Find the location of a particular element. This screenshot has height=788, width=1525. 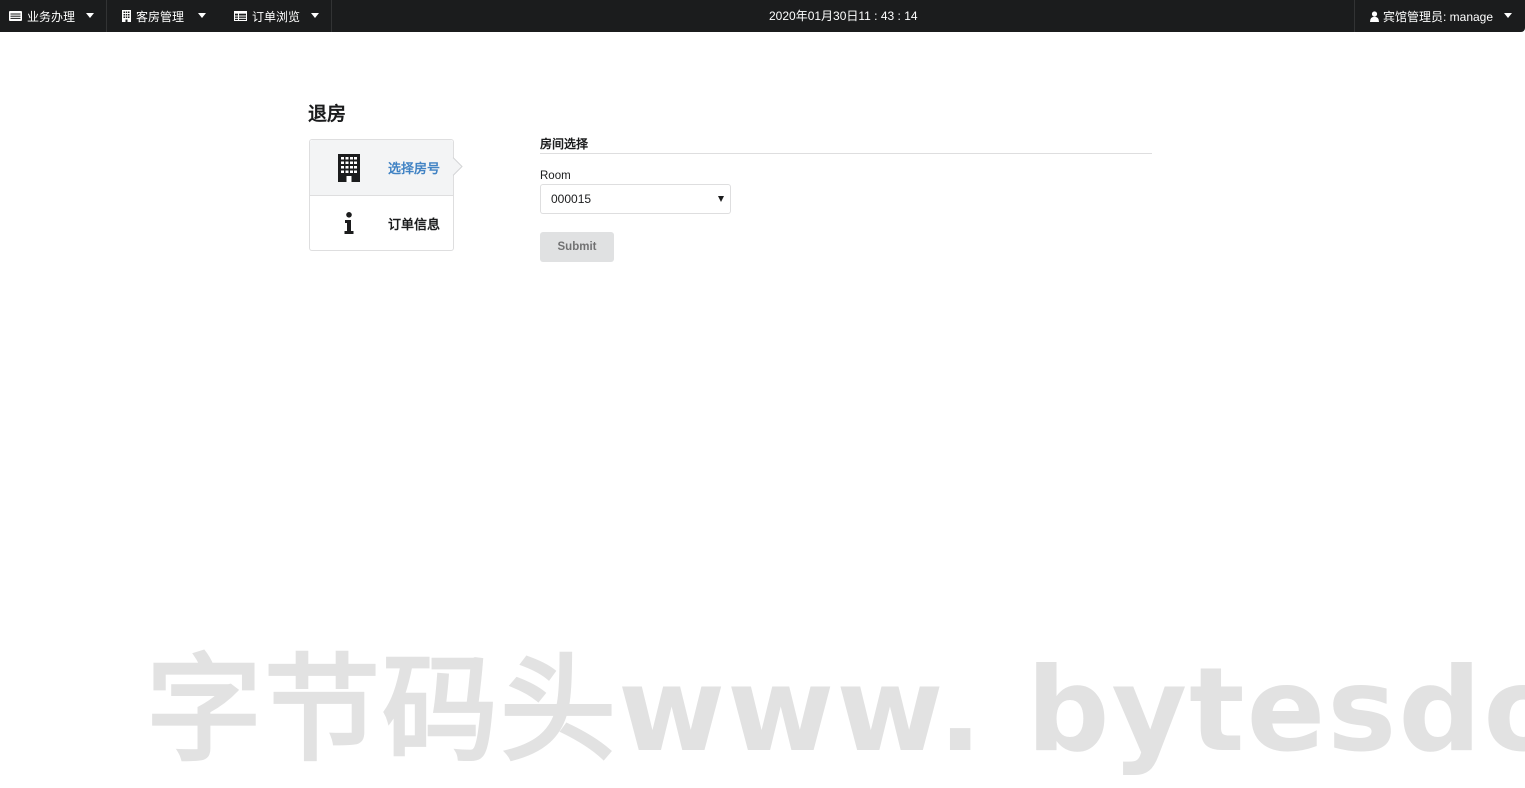

submit-button: Submit is located at coordinates (577, 247).